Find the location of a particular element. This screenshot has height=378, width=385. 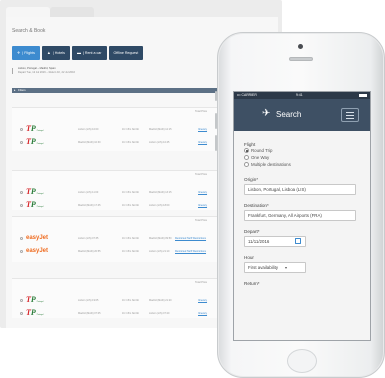

tab-flights: ✈ | Flights is located at coordinates (26, 53).